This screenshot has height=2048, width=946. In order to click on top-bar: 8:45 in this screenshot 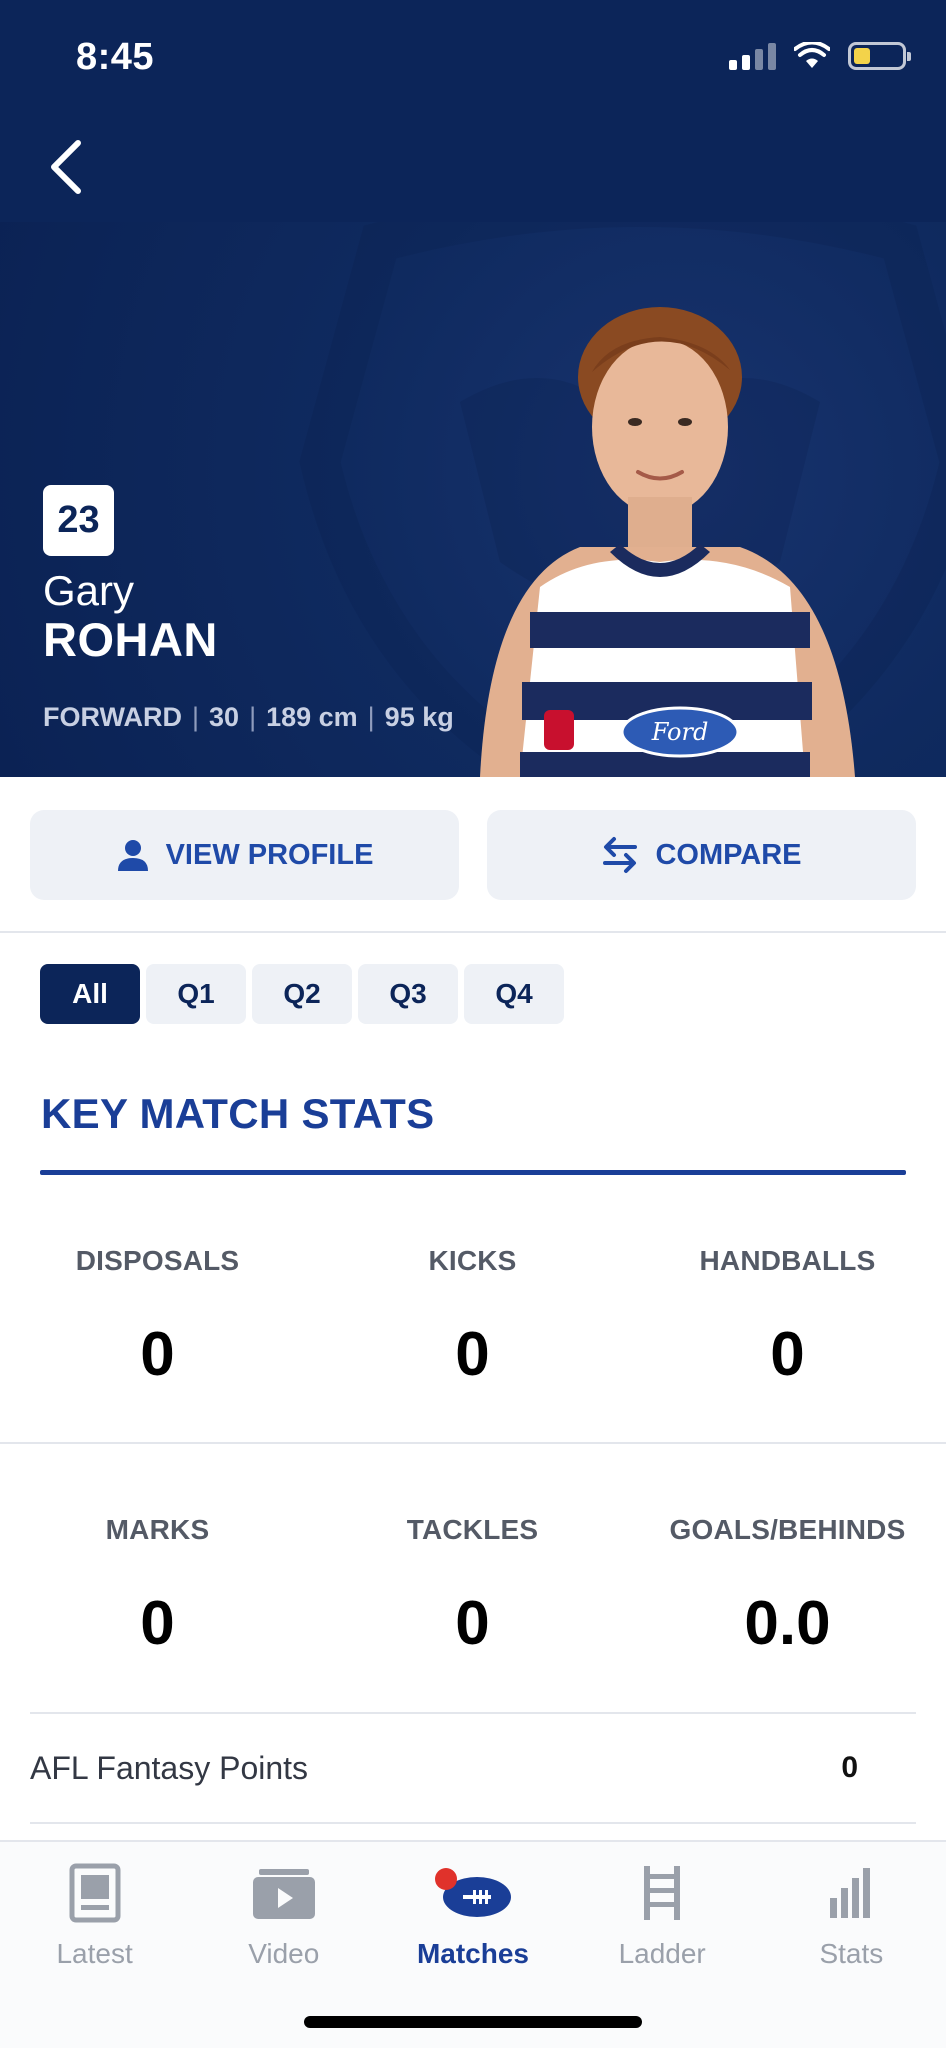, I will do `click(473, 111)`.